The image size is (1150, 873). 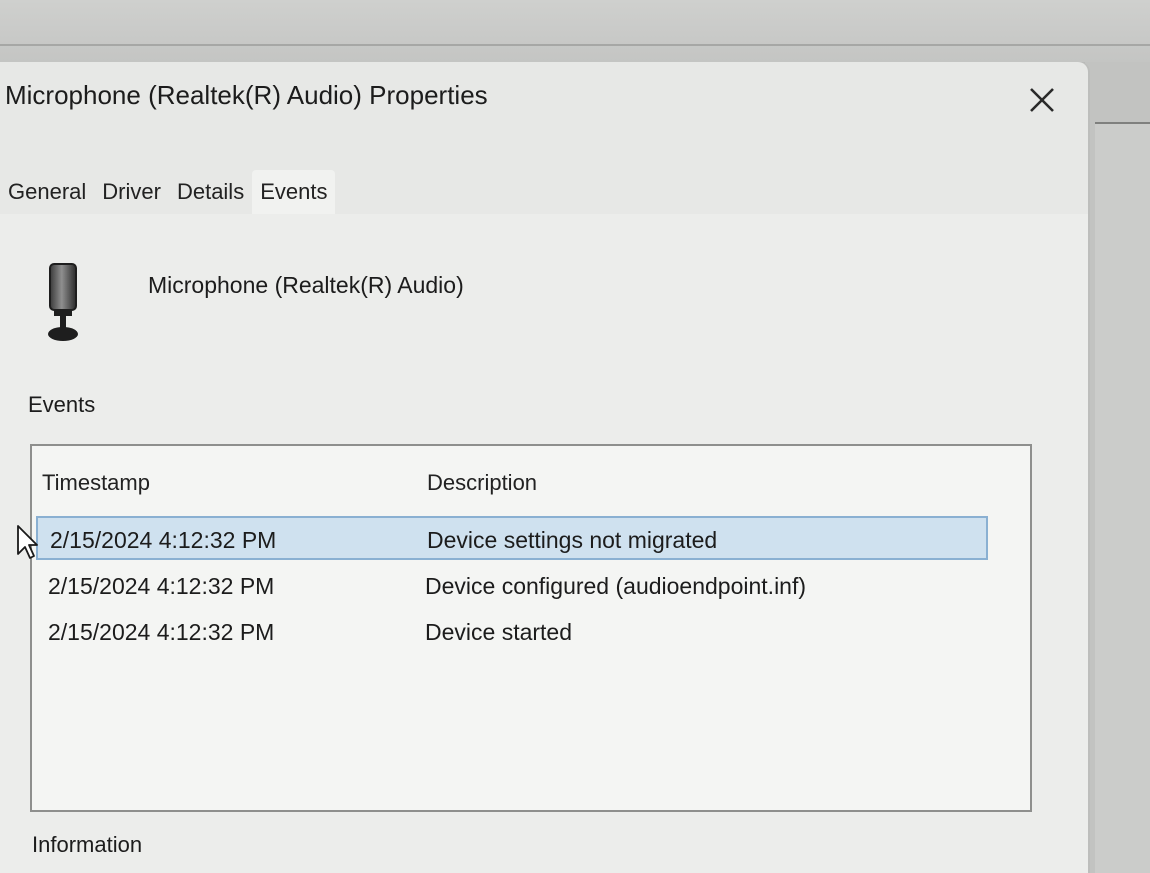 I want to click on event-row: 2/15/2024 4:12:32 PM Device started, so click(x=512, y=632).